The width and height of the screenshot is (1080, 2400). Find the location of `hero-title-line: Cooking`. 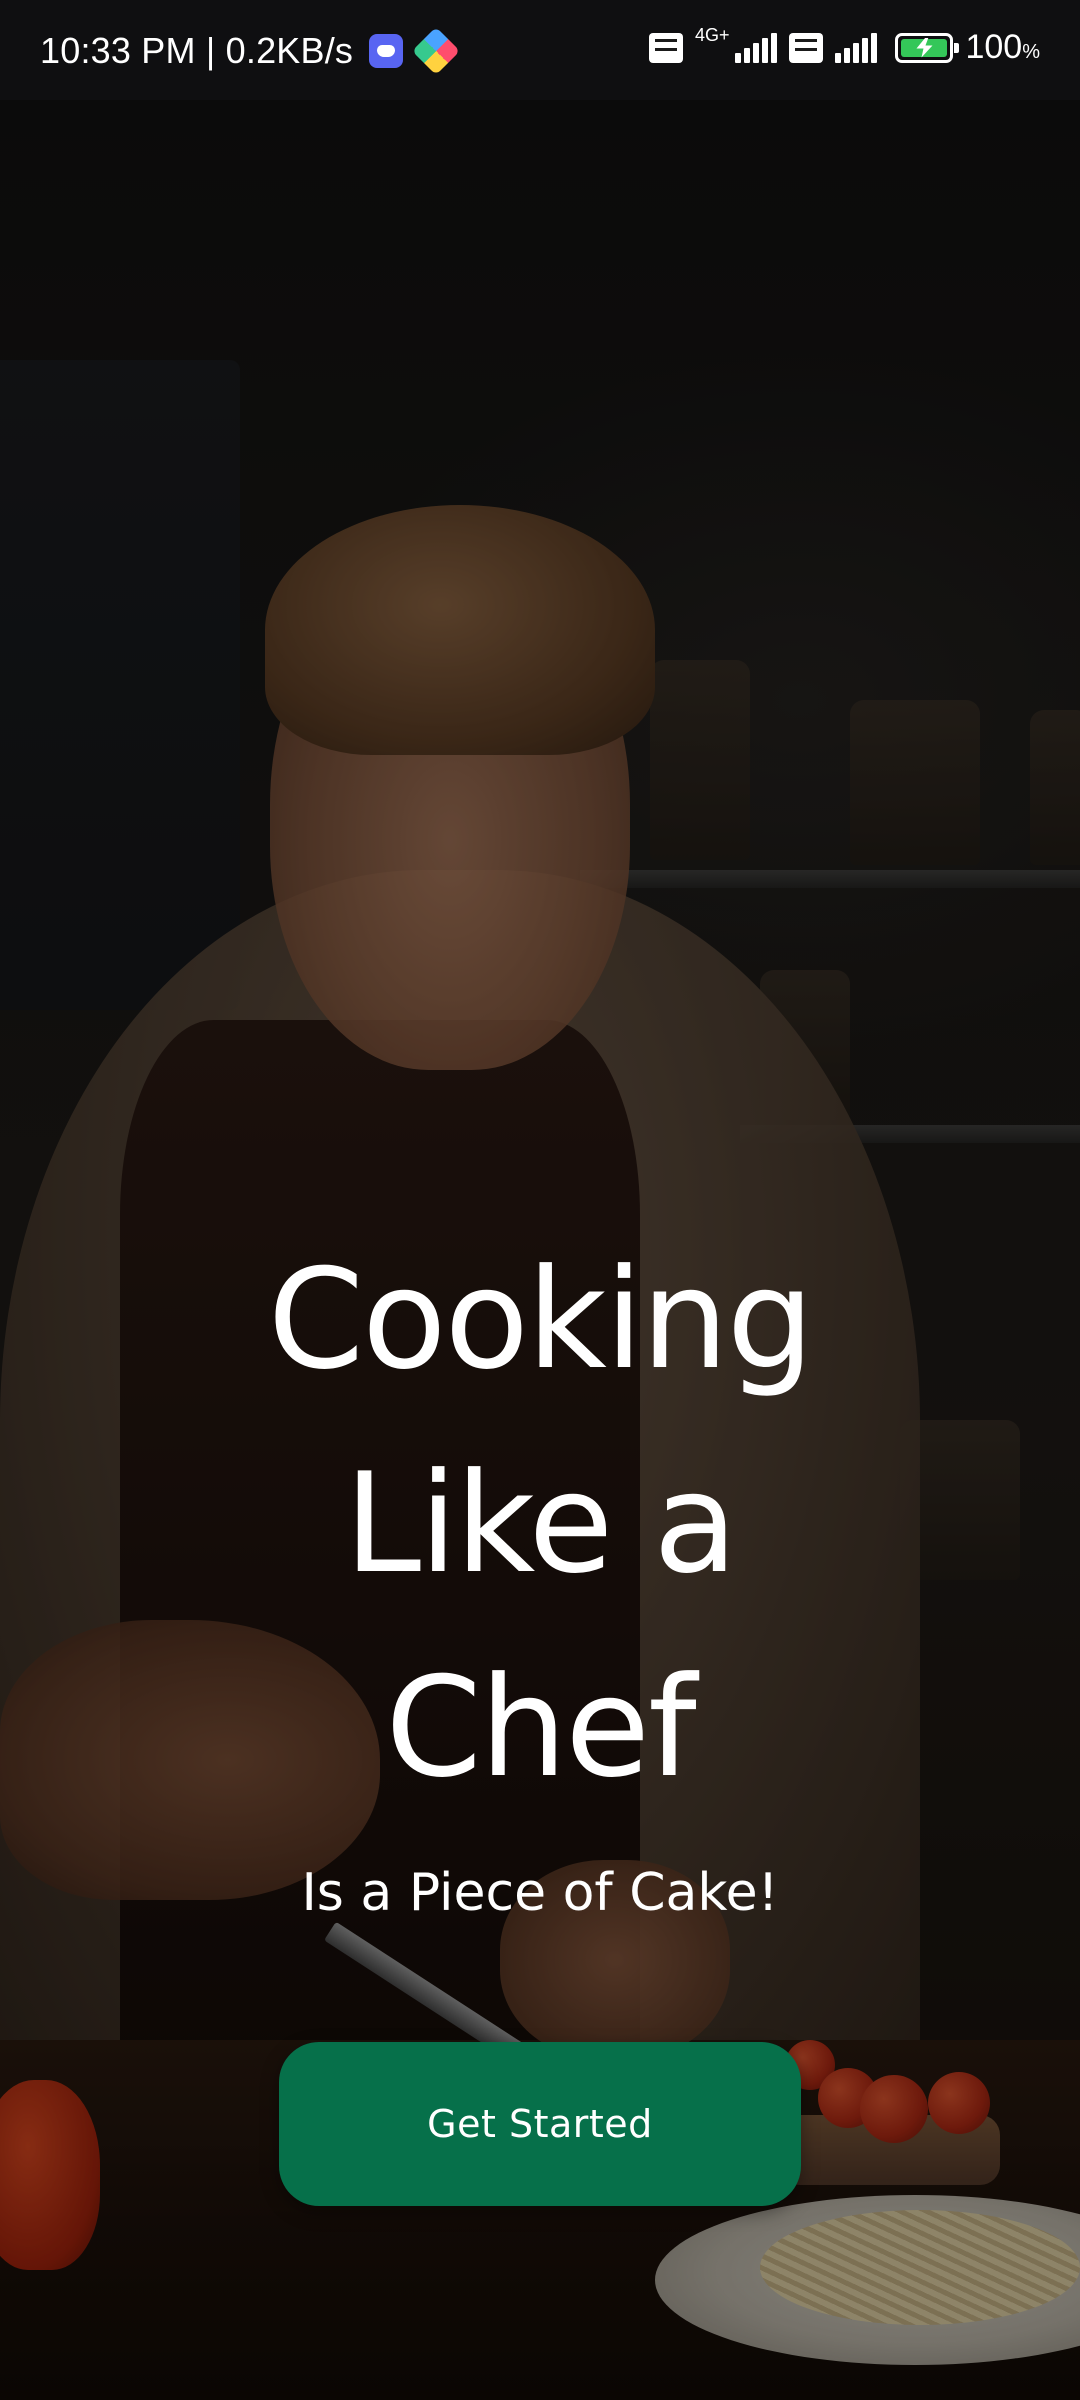

hero-title-line: Cooking is located at coordinates (541, 1319).